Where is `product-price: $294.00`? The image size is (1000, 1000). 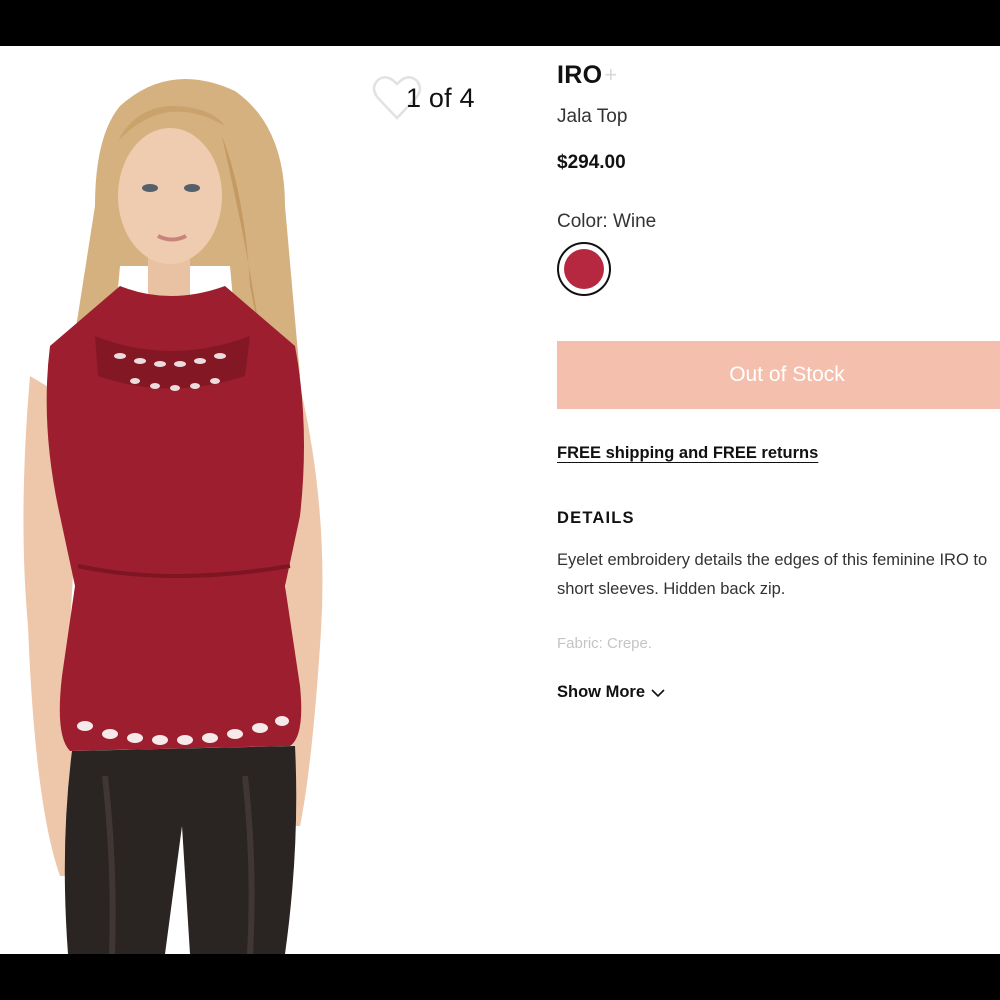 product-price: $294.00 is located at coordinates (591, 162).